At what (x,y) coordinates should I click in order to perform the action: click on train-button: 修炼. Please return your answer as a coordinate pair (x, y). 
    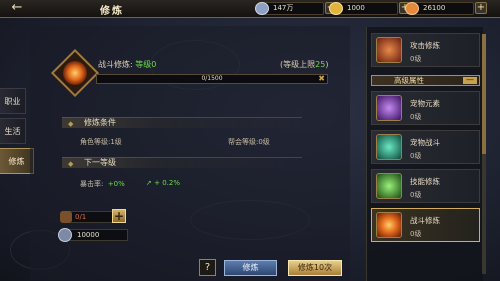
    Looking at the image, I should click on (250, 268).